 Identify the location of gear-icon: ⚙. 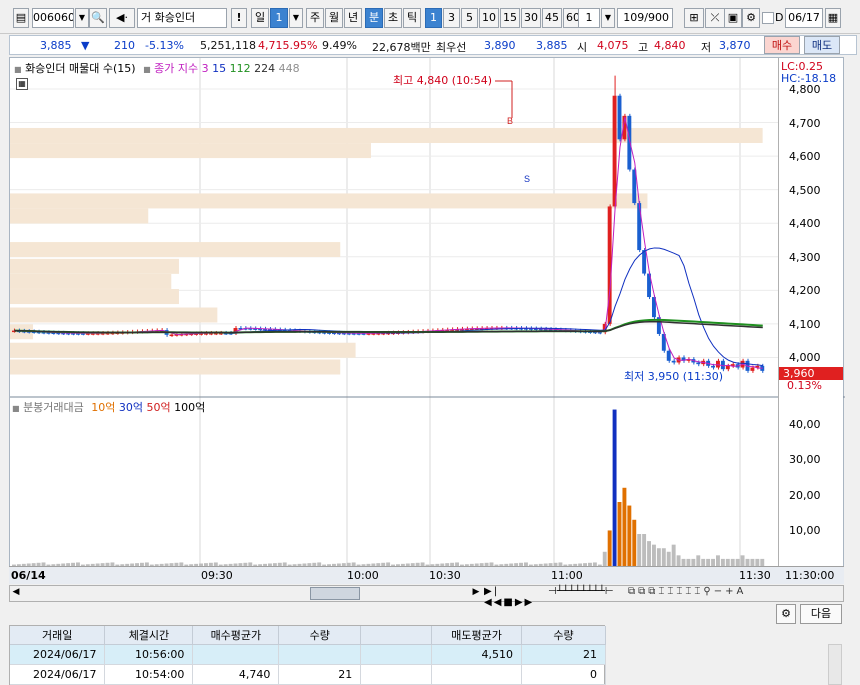
(751, 18).